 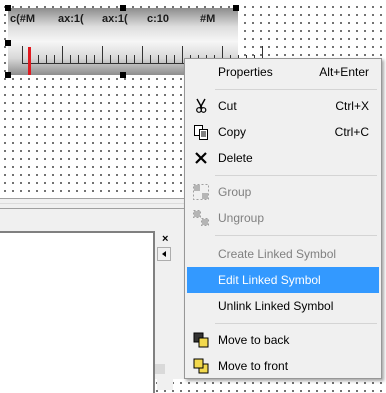 I want to click on selection-handle-top-left, so click(x=8, y=8).